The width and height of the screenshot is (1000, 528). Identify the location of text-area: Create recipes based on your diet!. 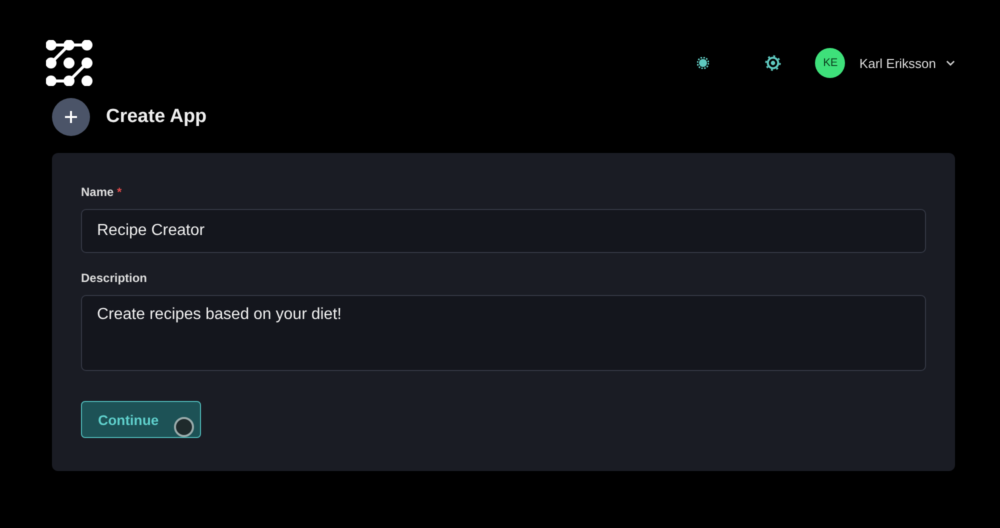
(503, 333).